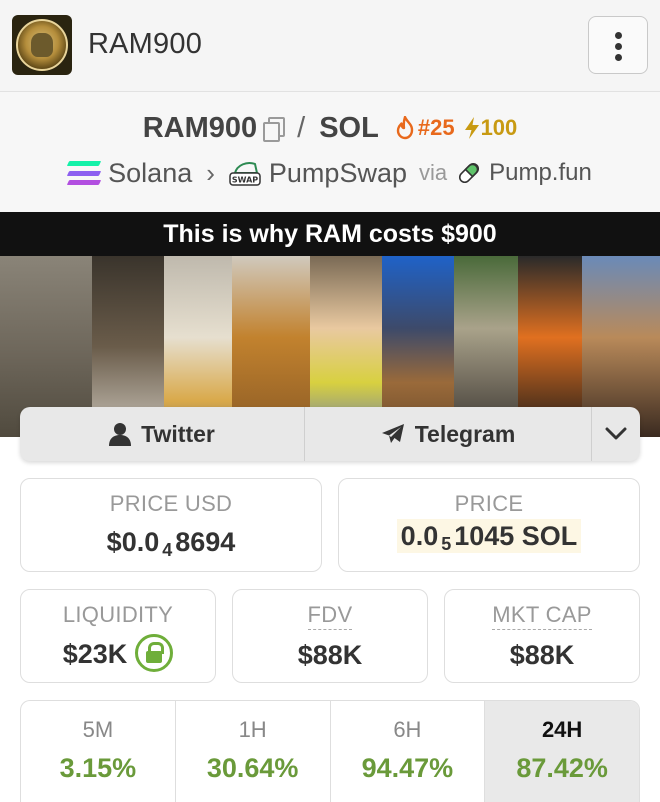 This screenshot has width=660, height=802. What do you see at coordinates (469, 173) in the screenshot?
I see `pill-icon` at bounding box center [469, 173].